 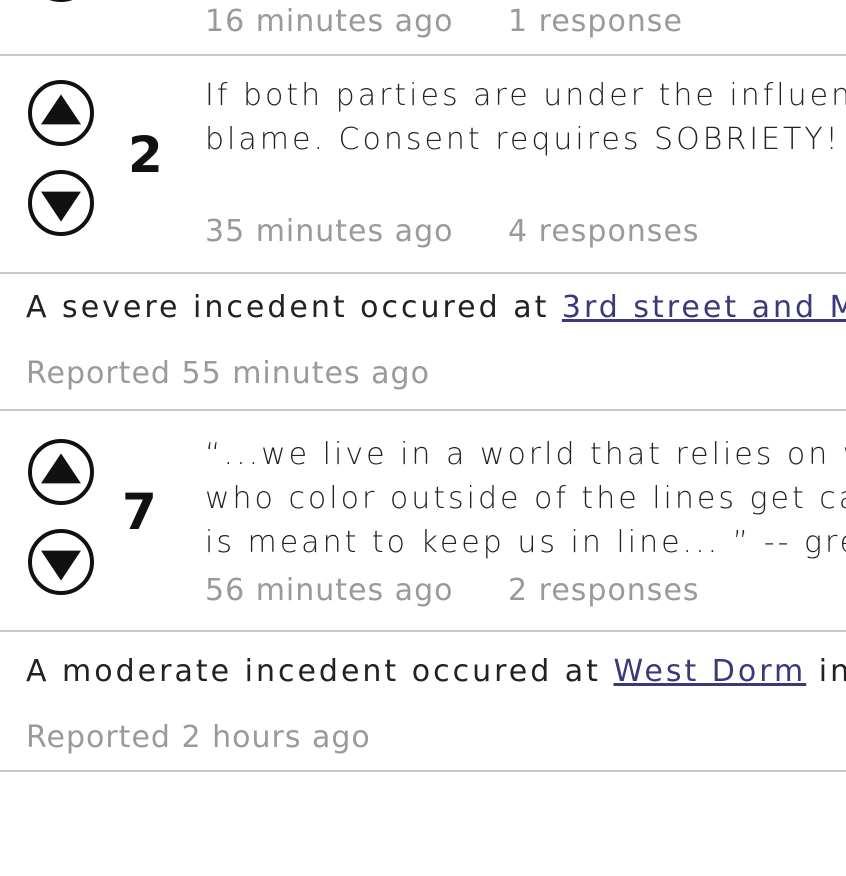 What do you see at coordinates (523, 139) in the screenshot?
I see `post-body-line: blame. Consent requires SOBRIETY!` at bounding box center [523, 139].